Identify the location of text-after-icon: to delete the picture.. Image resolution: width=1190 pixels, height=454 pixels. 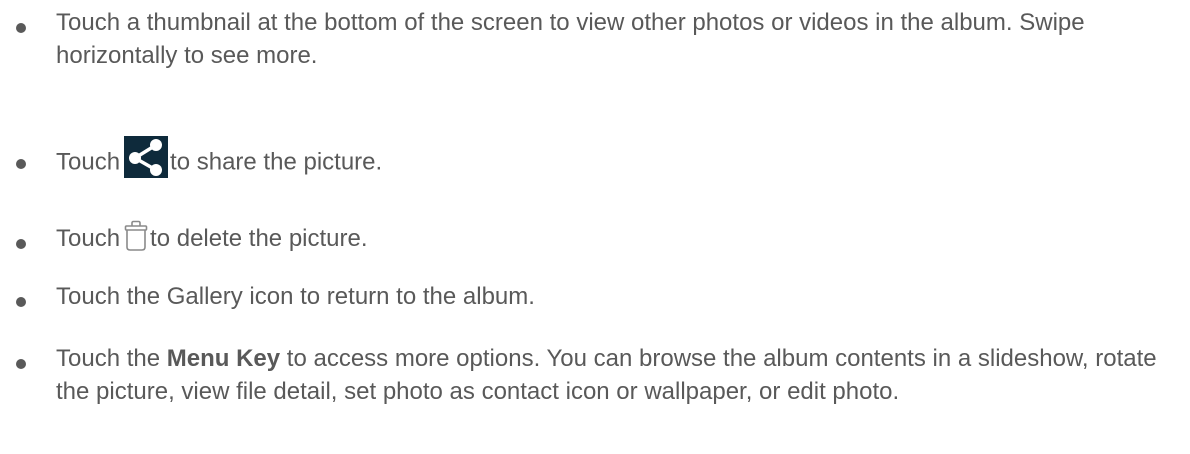
(259, 238).